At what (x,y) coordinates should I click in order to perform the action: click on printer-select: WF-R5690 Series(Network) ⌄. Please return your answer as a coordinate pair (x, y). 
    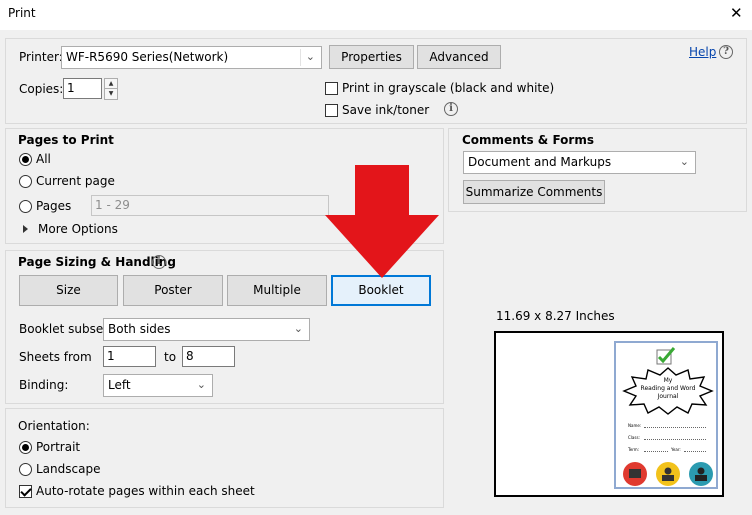
    Looking at the image, I should click on (191, 57).